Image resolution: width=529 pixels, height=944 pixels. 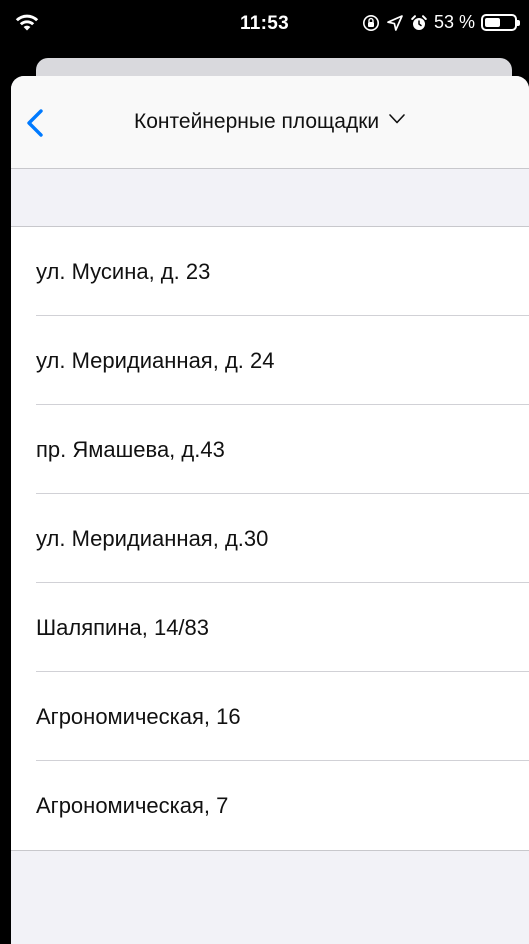 I want to click on list-item: ул. Мусина, д. 23, so click(x=270, y=271).